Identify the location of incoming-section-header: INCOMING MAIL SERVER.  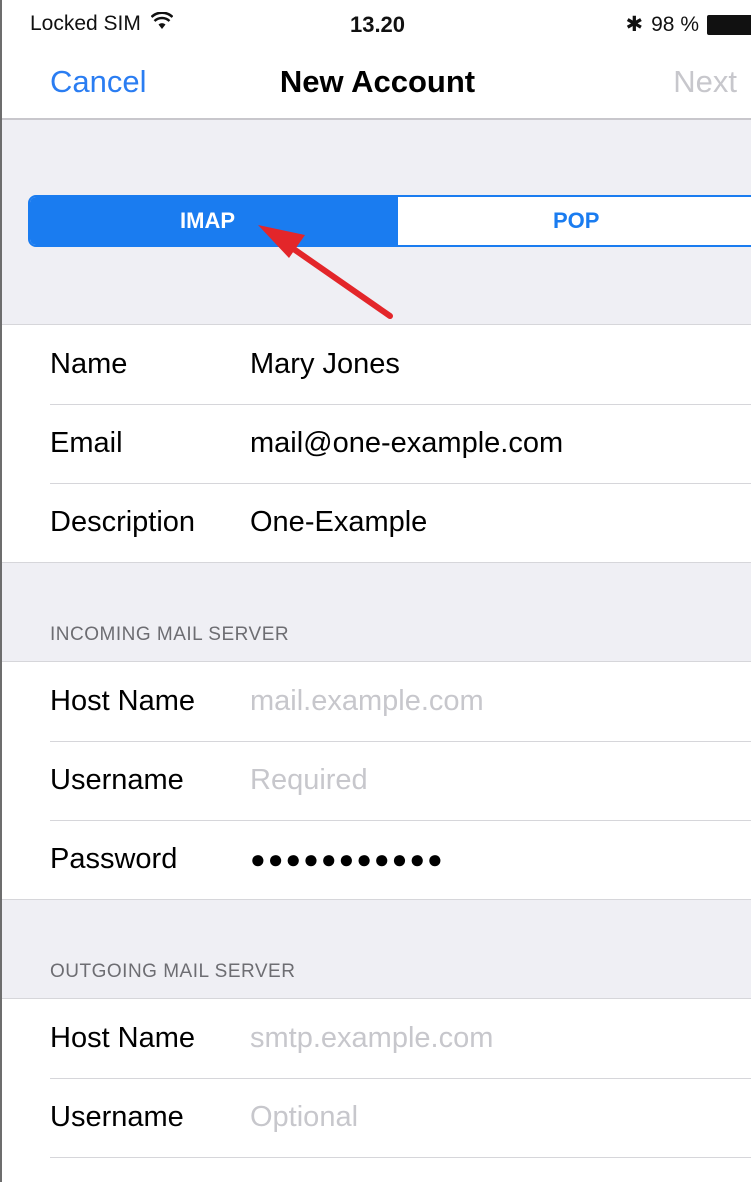
(170, 634).